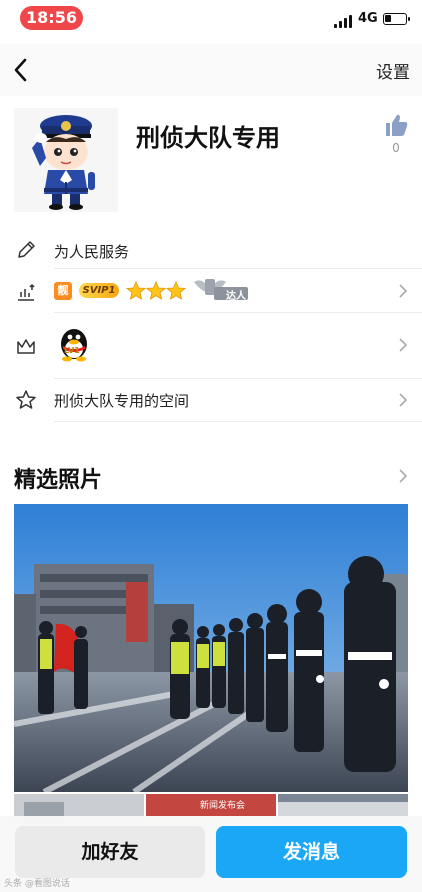 The height and width of the screenshot is (892, 422). Describe the element at coordinates (92, 252) in the screenshot. I see `signature-text: 为人民服务` at that location.